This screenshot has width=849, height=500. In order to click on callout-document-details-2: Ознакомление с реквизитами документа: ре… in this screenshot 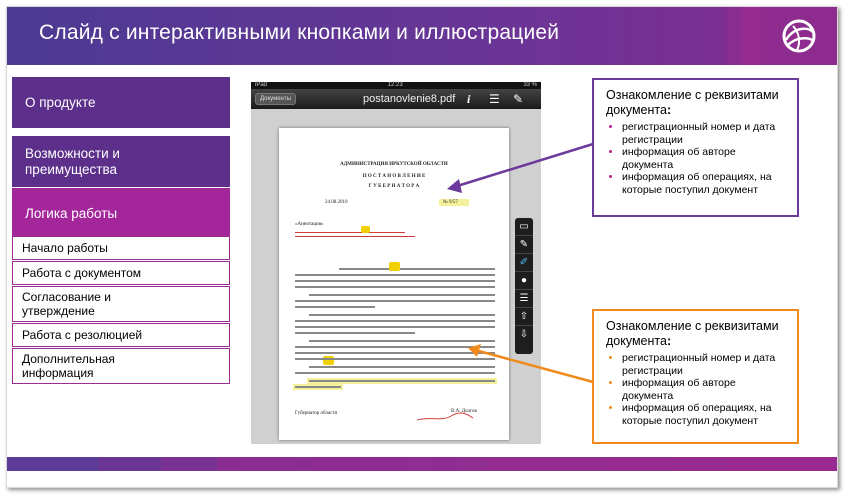, I will do `click(695, 376)`.